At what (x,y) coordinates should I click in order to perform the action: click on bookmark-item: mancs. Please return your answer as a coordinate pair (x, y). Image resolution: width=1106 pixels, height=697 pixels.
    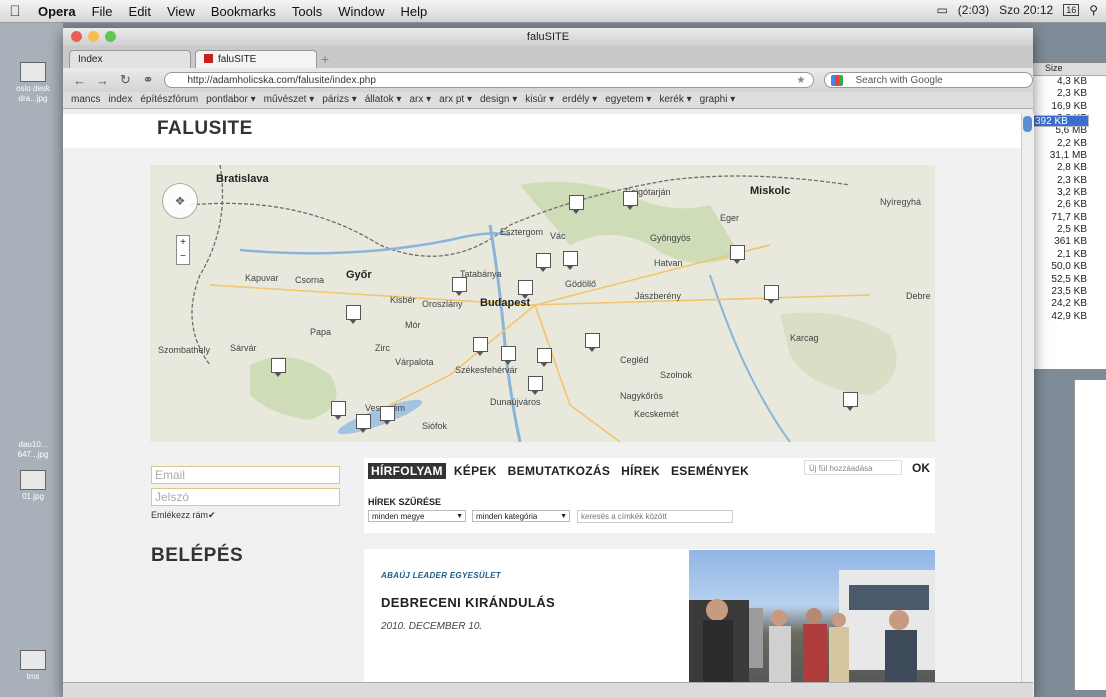
    Looking at the image, I should click on (85, 99).